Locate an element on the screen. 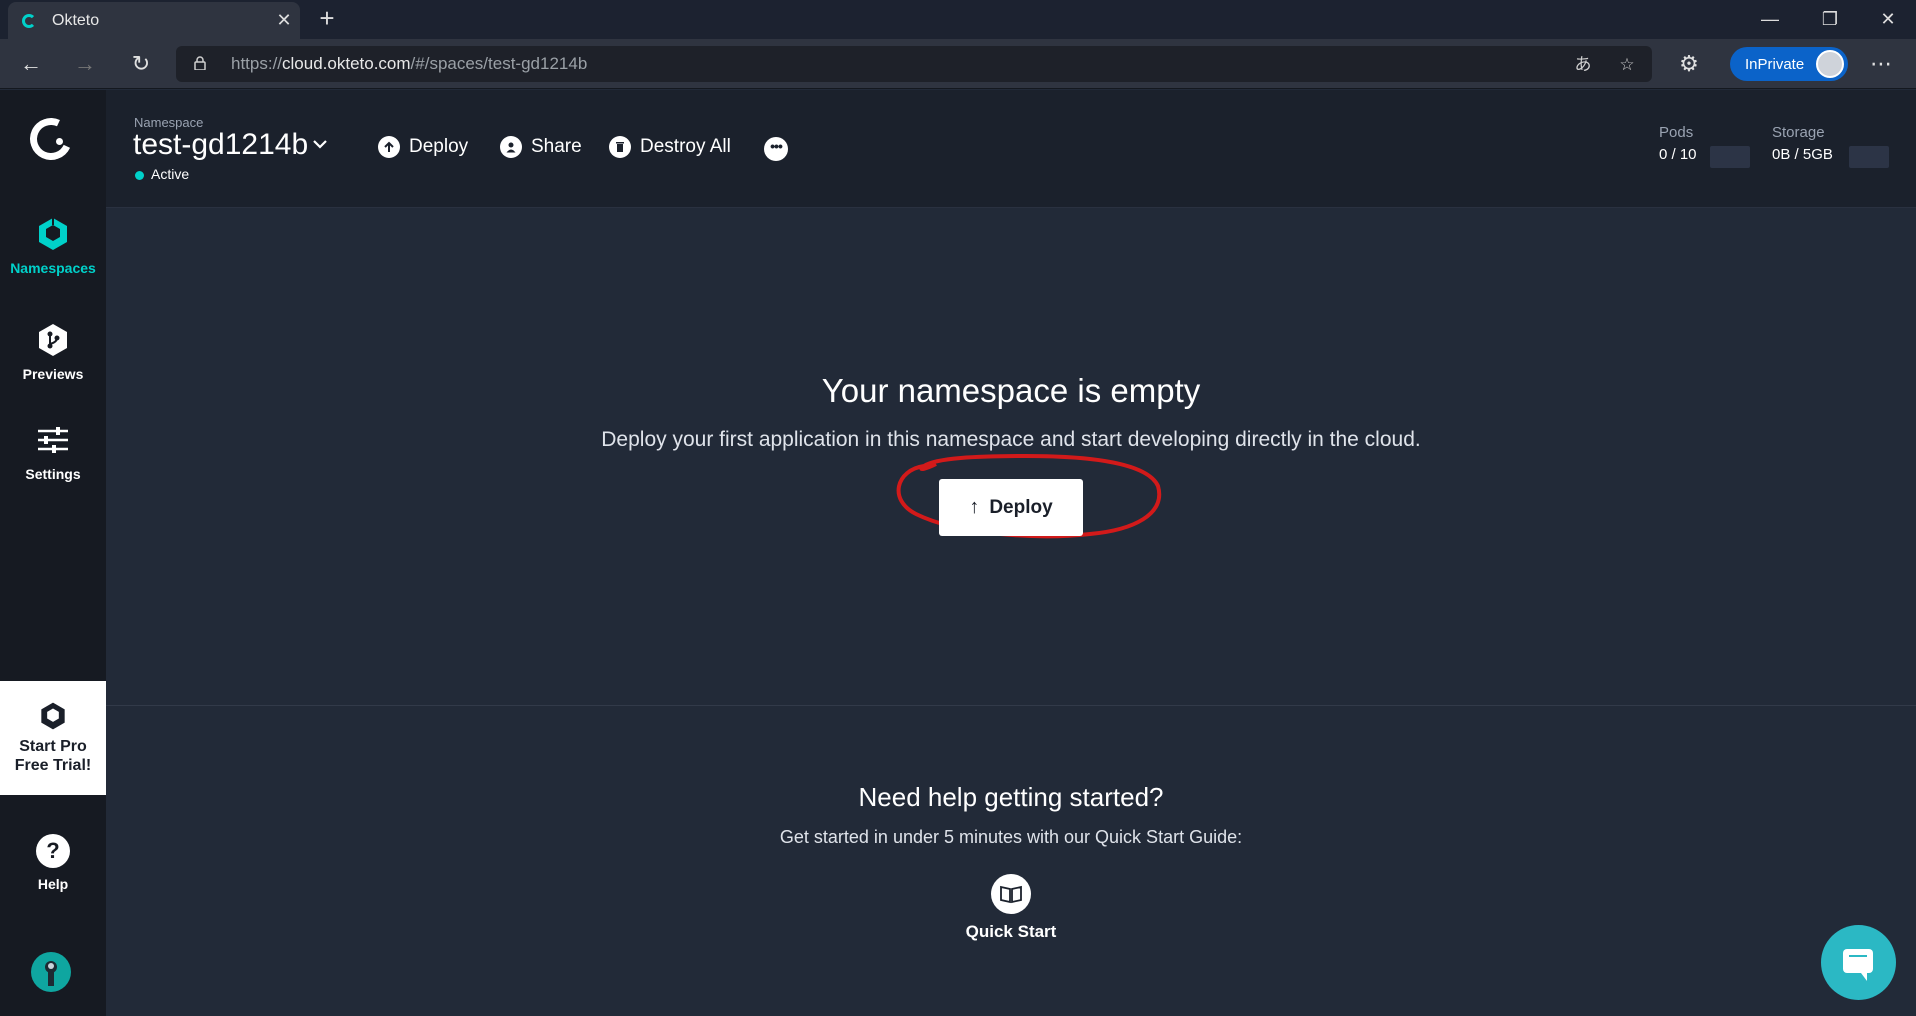 The width and height of the screenshot is (1916, 1016). chat-widget-button is located at coordinates (1858, 962).